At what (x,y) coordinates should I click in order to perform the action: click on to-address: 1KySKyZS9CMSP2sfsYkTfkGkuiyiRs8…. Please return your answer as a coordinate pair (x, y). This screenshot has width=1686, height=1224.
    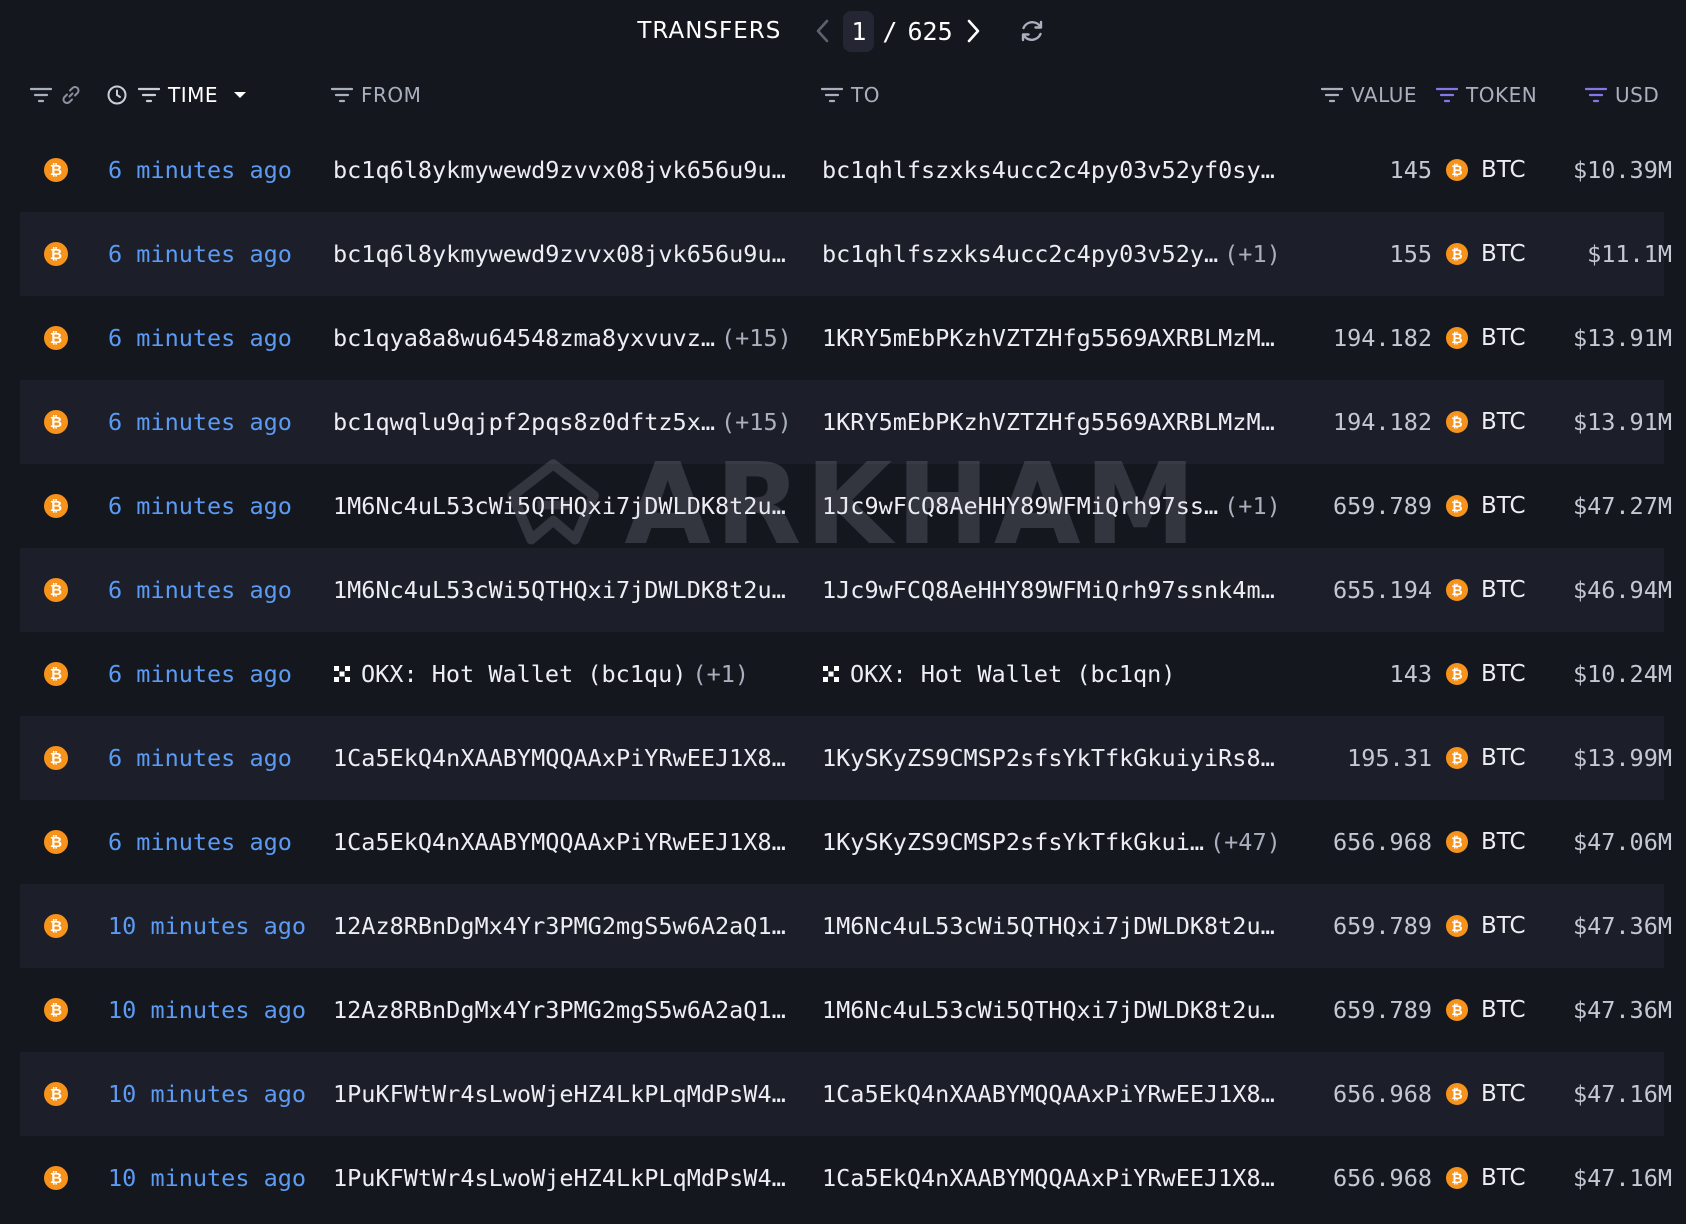
    Looking at the image, I should click on (1048, 758).